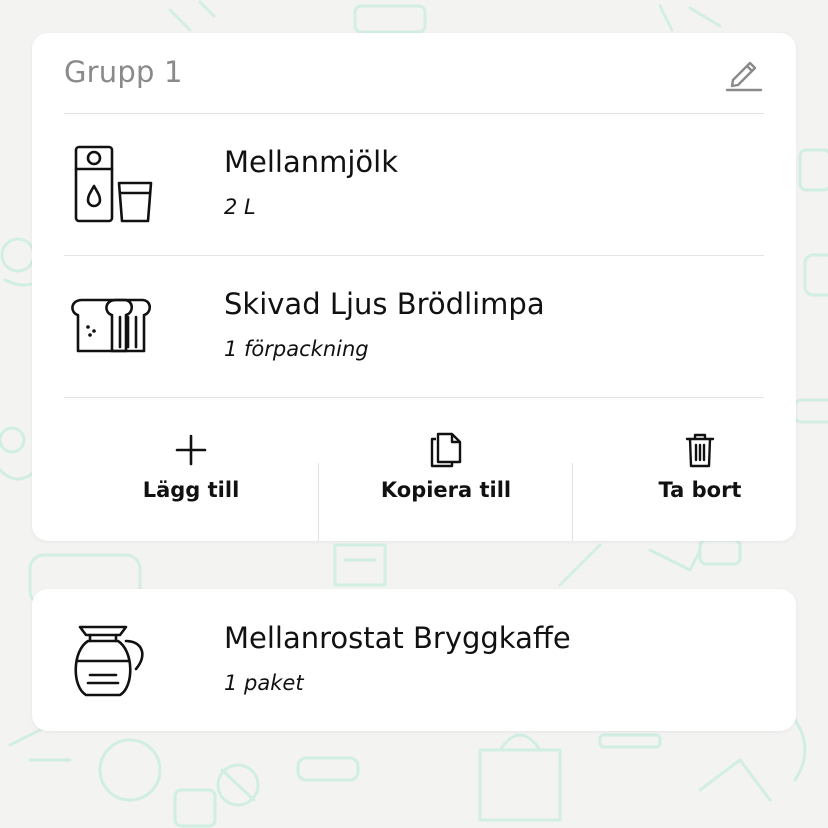 The height and width of the screenshot is (828, 828). Describe the element at coordinates (384, 304) in the screenshot. I see `item-name: Skivad Ljus Brödlimpa` at that location.